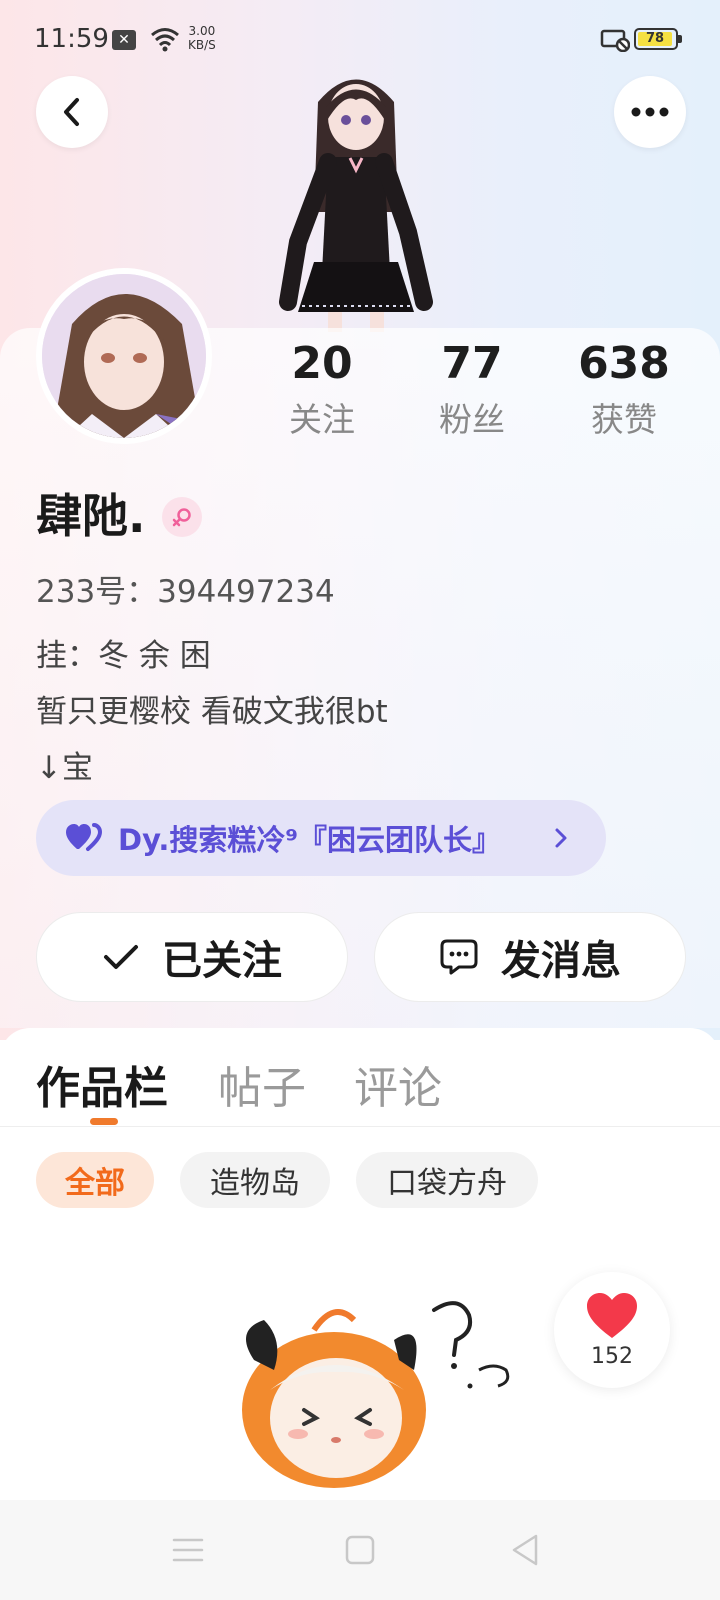  What do you see at coordinates (472, 419) in the screenshot?
I see `stat-fans-label: 粉丝` at bounding box center [472, 419].